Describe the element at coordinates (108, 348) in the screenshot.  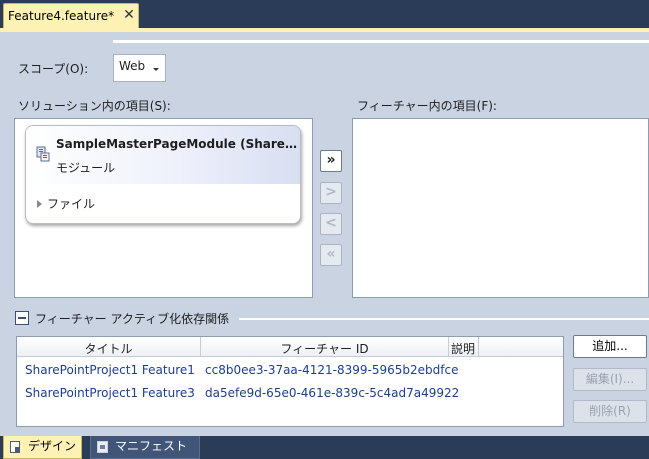
I see `column-header-title: タイトル` at that location.